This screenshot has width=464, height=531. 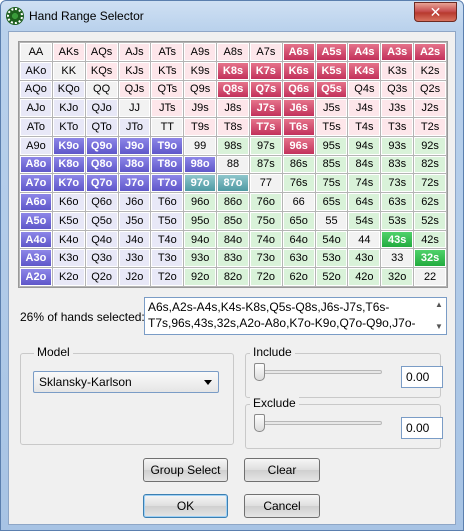 I want to click on hand-cell: ATo, so click(x=36, y=127).